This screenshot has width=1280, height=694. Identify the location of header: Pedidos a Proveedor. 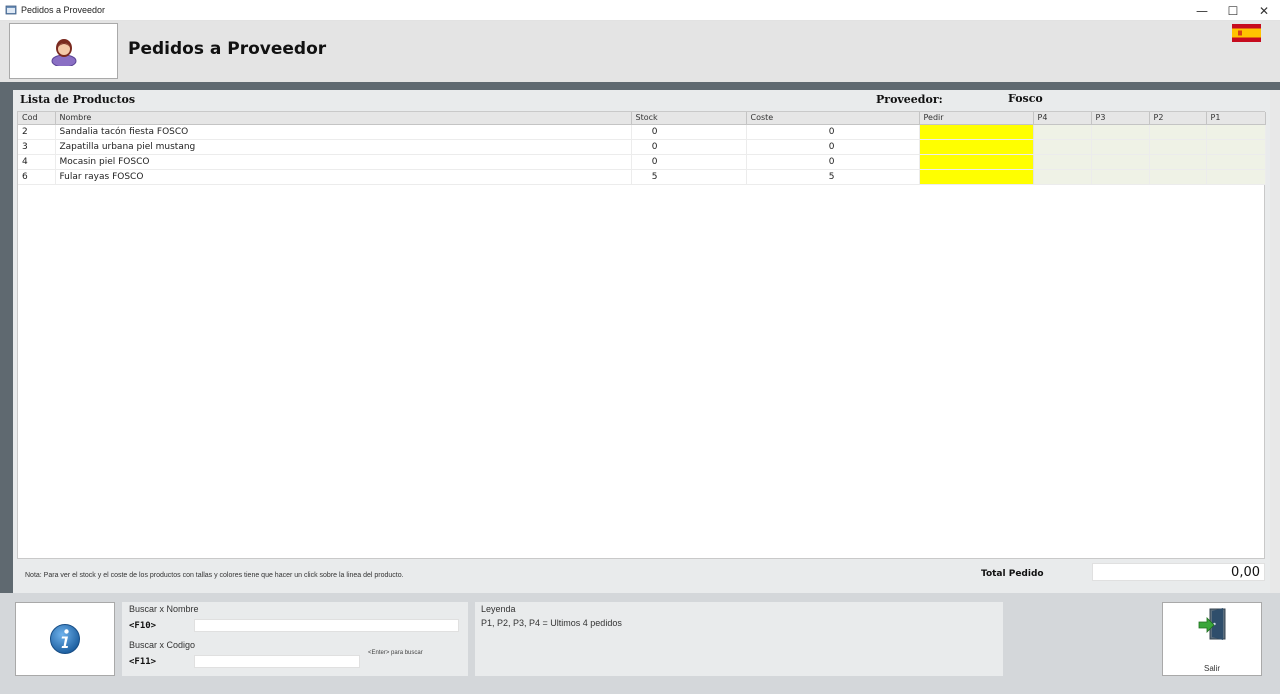
(640, 51).